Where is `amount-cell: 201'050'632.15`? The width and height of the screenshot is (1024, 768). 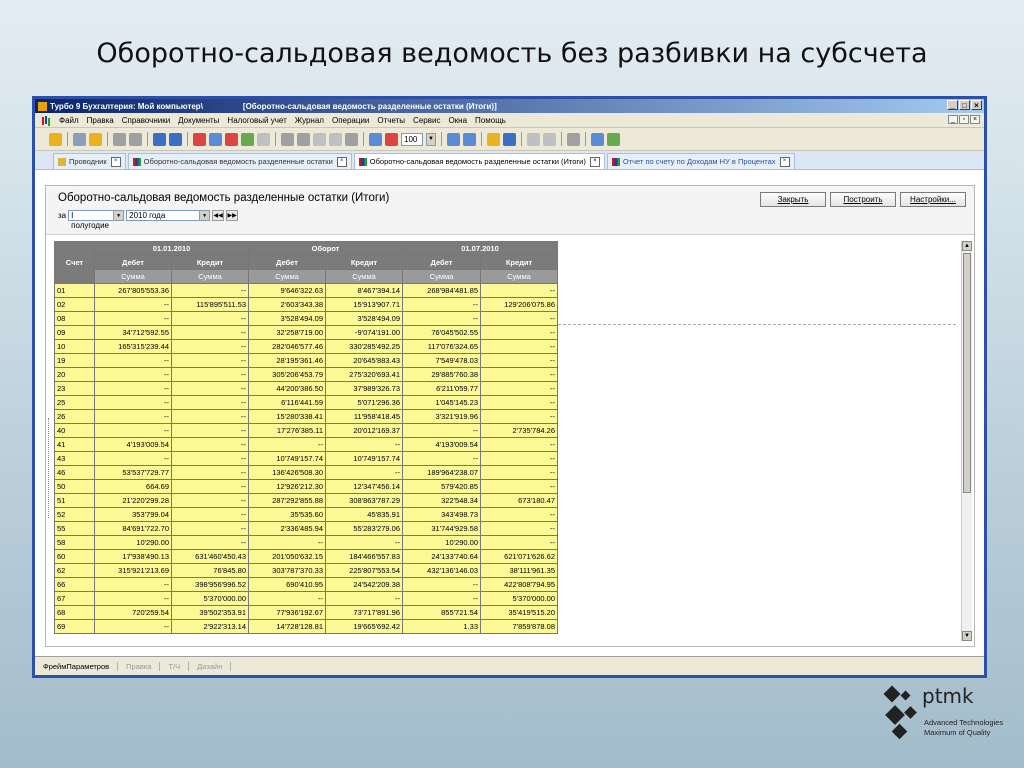
amount-cell: 201'050'632.15 is located at coordinates (287, 556).